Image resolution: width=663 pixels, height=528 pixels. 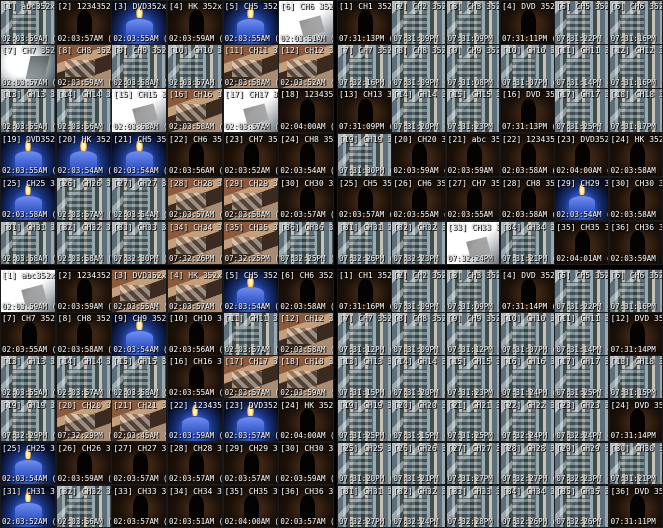 I want to click on camera-tile: [30] CH30 352x288 02:03:57AM (200, so click(x=306, y=199).